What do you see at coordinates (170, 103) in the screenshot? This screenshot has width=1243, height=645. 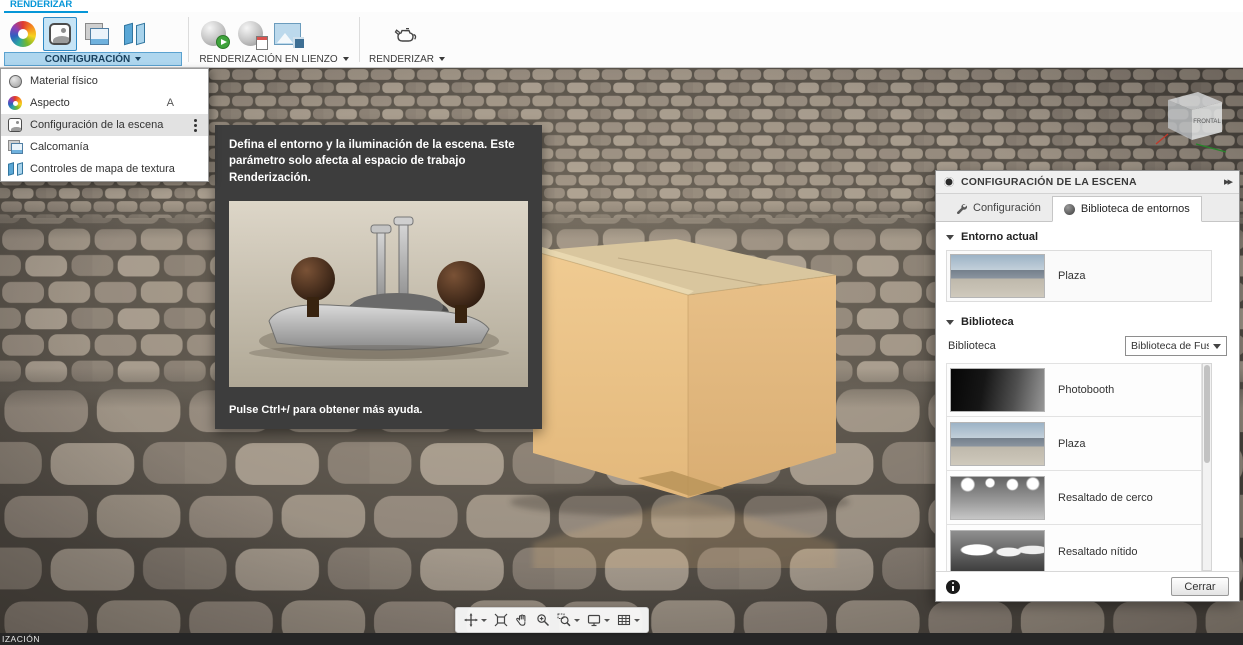 I see `shortcut-label: A` at bounding box center [170, 103].